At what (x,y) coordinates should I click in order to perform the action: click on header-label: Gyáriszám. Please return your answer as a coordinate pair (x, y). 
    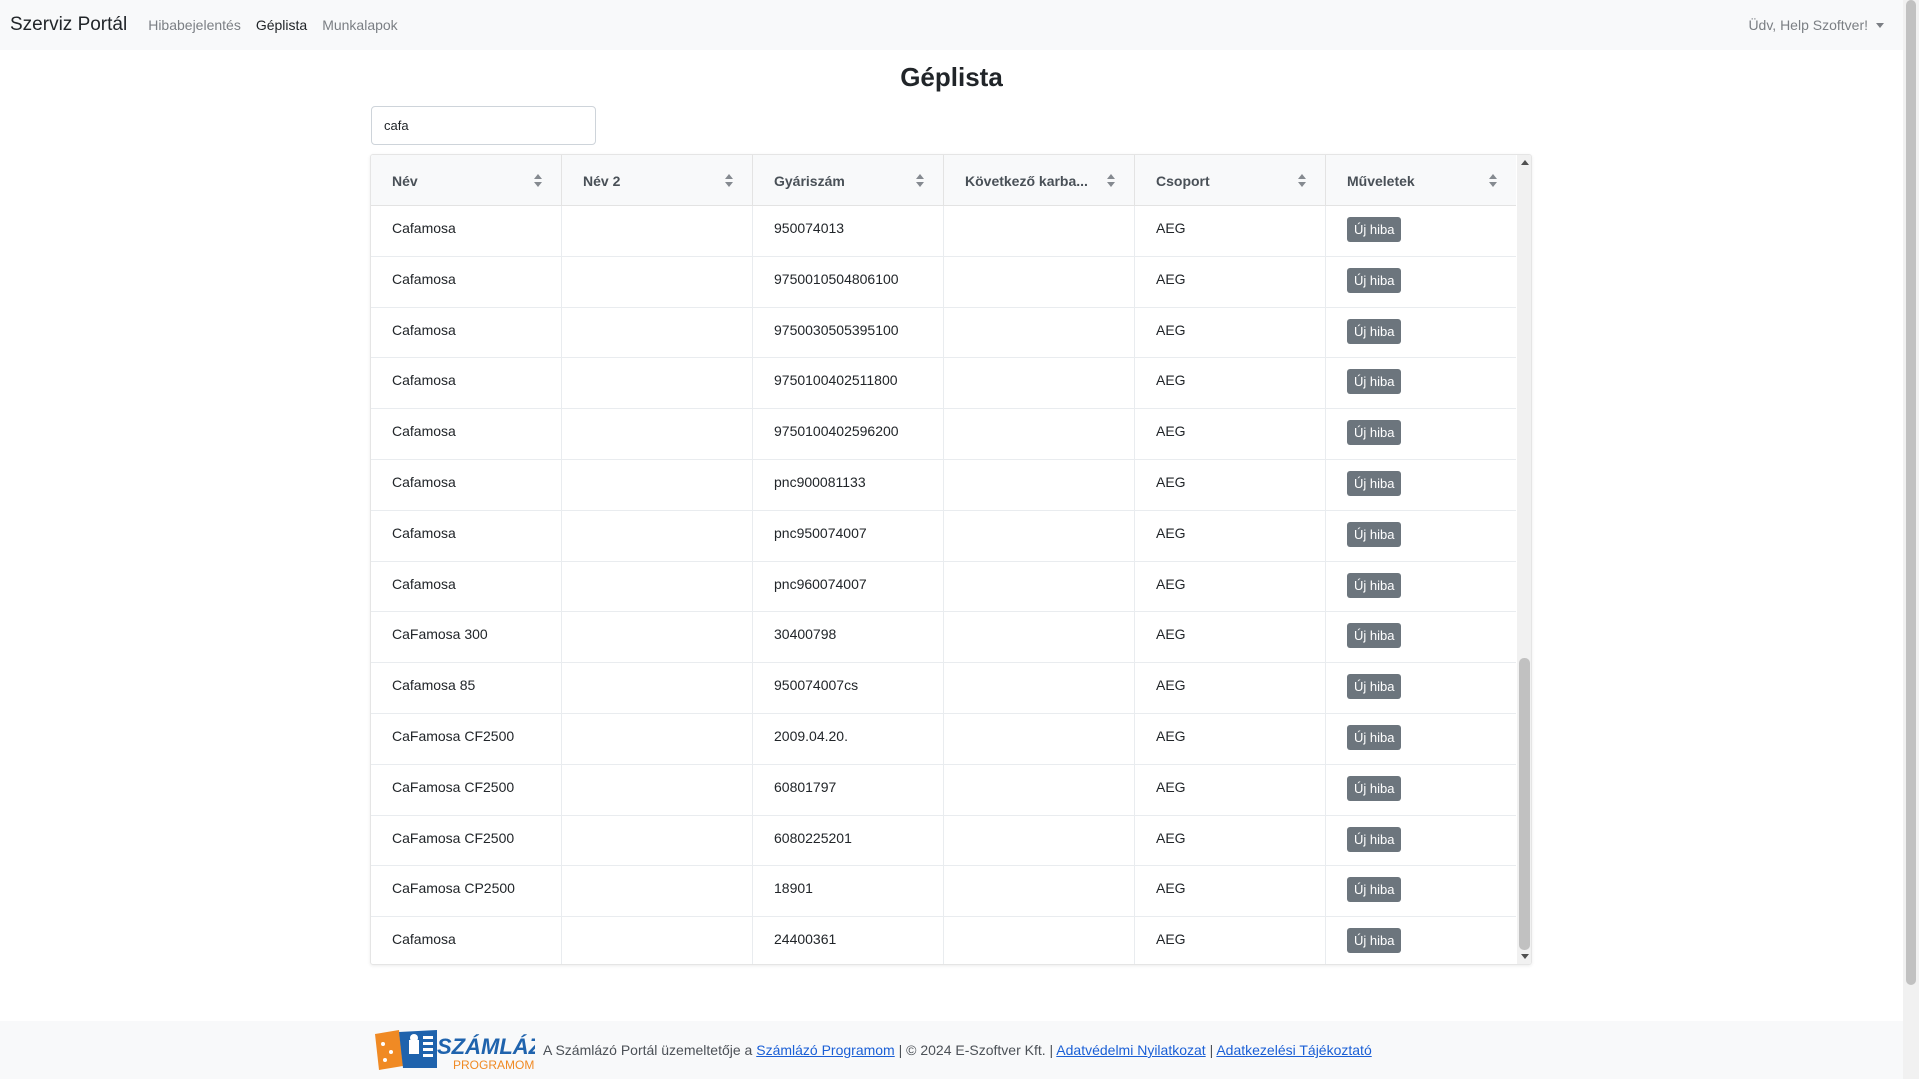
    Looking at the image, I should click on (809, 180).